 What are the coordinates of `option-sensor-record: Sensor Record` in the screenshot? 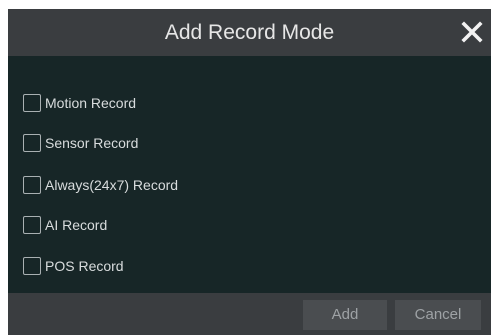 It's located at (80, 143).